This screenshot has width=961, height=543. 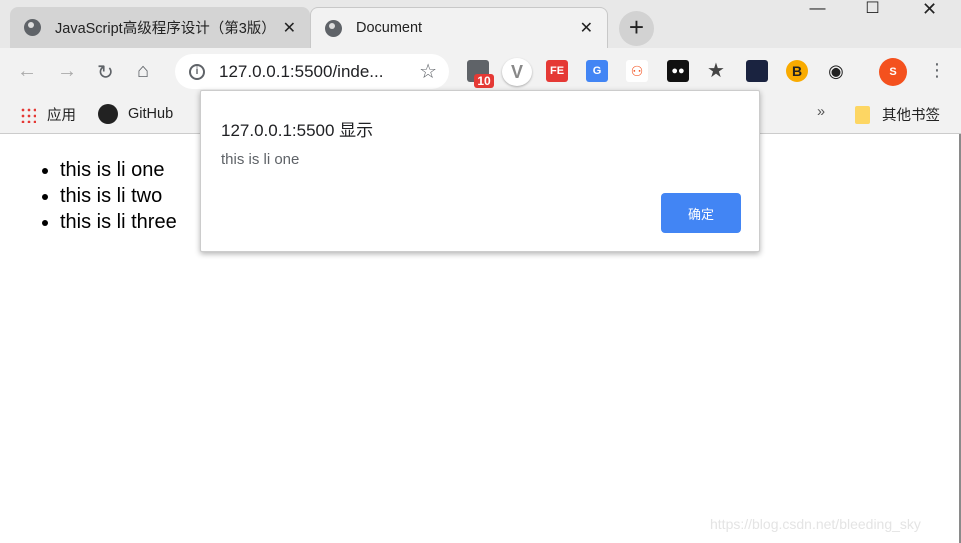 What do you see at coordinates (484, 81) in the screenshot?
I see `extension-badge: 10` at bounding box center [484, 81].